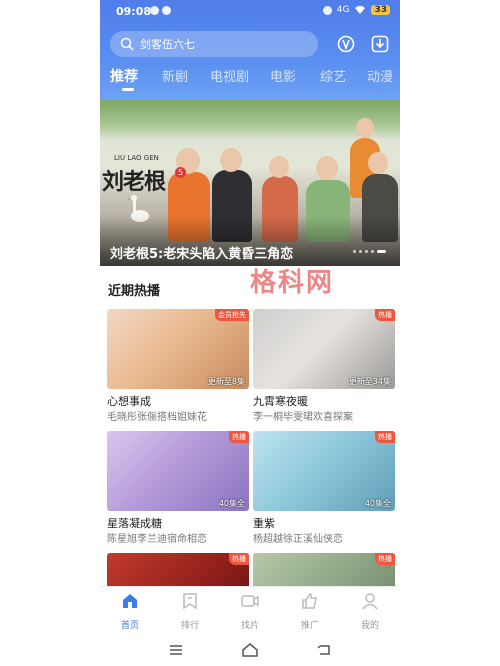  What do you see at coordinates (129, 401) in the screenshot?
I see `show-title: 心想事成` at bounding box center [129, 401].